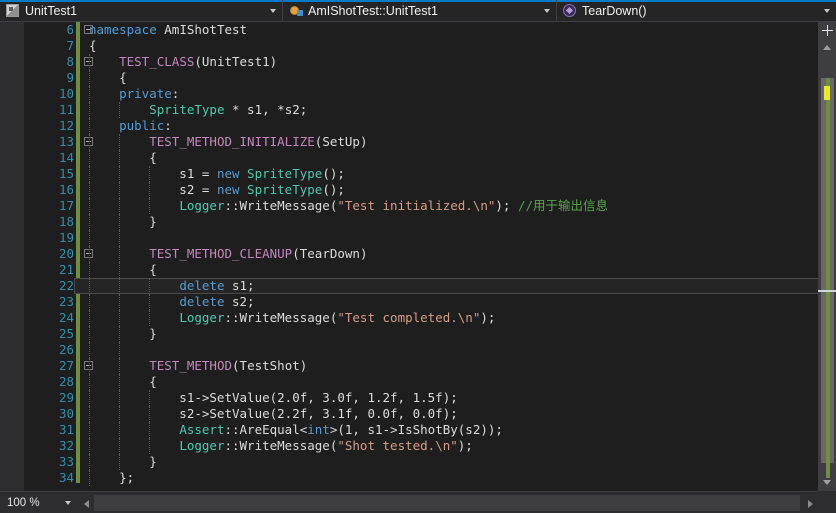 This screenshot has height=513, width=836. I want to click on code-text: TEST_METHOD_INITIALIZE(SetUp), so click(258, 141).